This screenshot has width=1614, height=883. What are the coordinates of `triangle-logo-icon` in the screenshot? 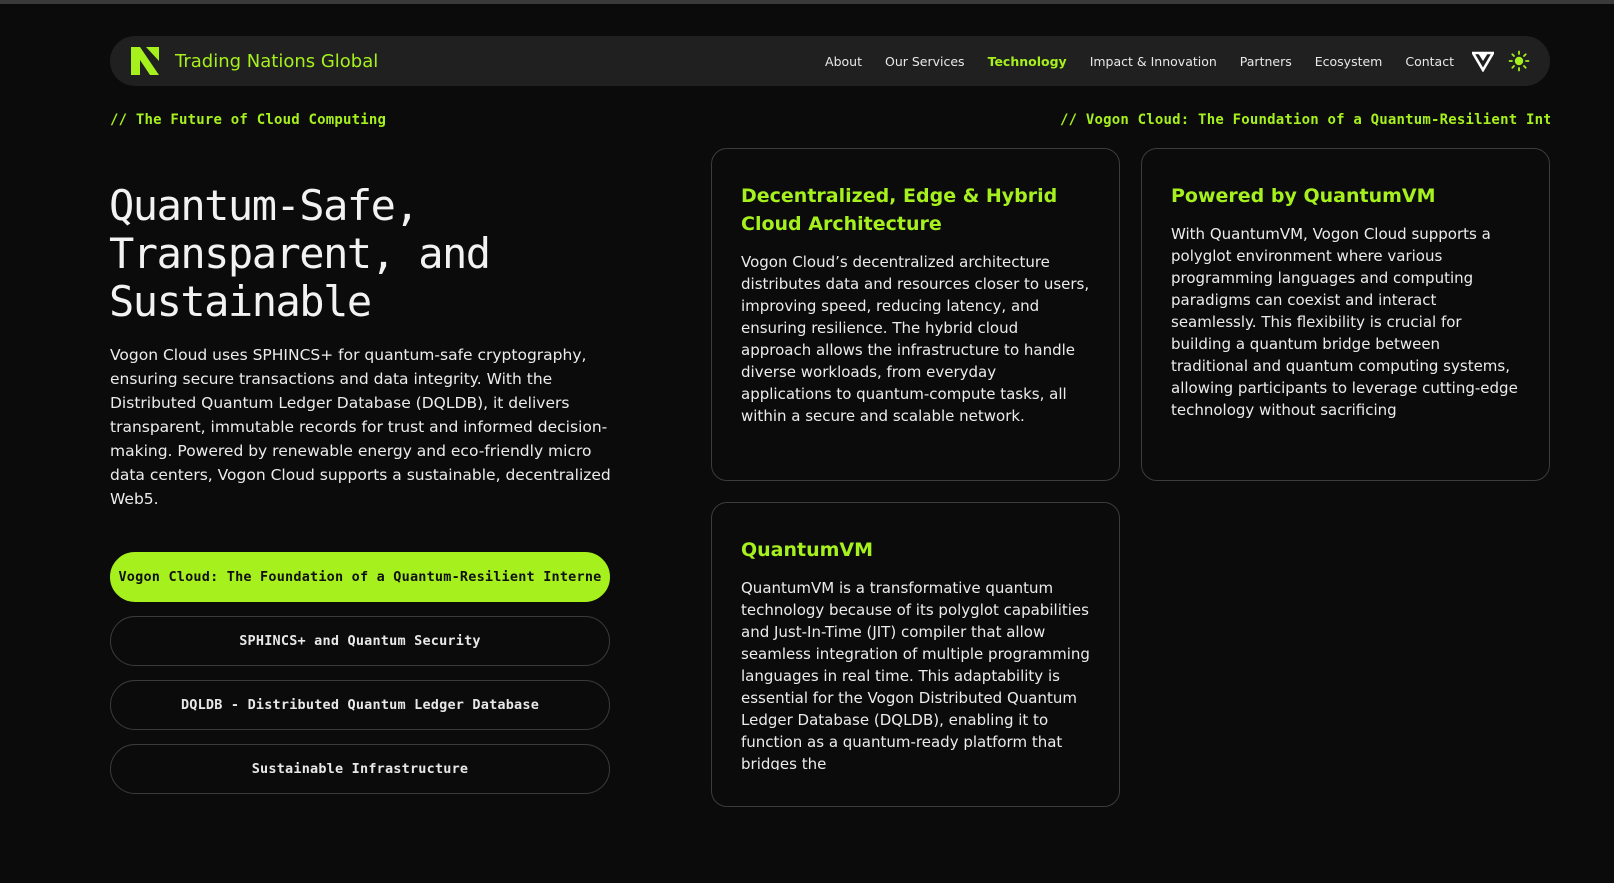 It's located at (1483, 61).